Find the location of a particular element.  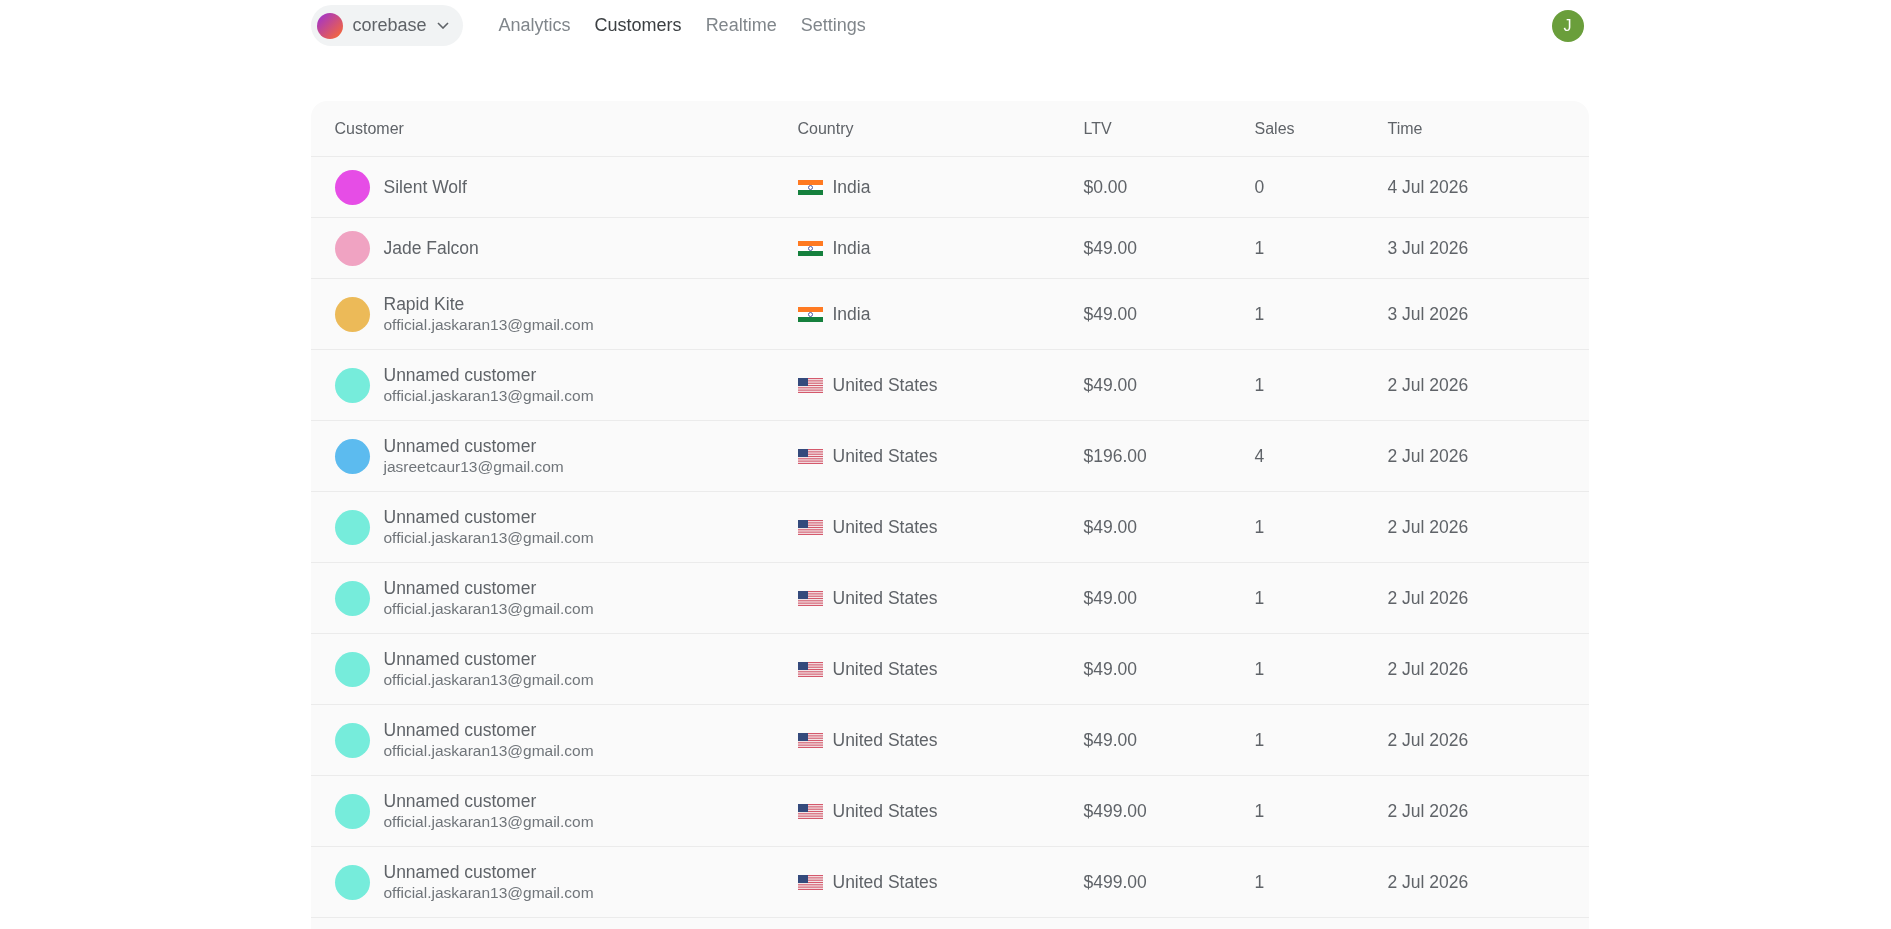

column-header: Sales is located at coordinates (1274, 128).